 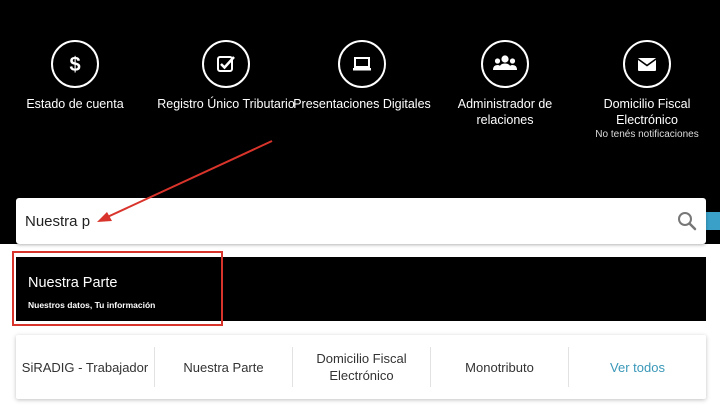 What do you see at coordinates (117, 288) in the screenshot?
I see `annotation-highlight-box` at bounding box center [117, 288].